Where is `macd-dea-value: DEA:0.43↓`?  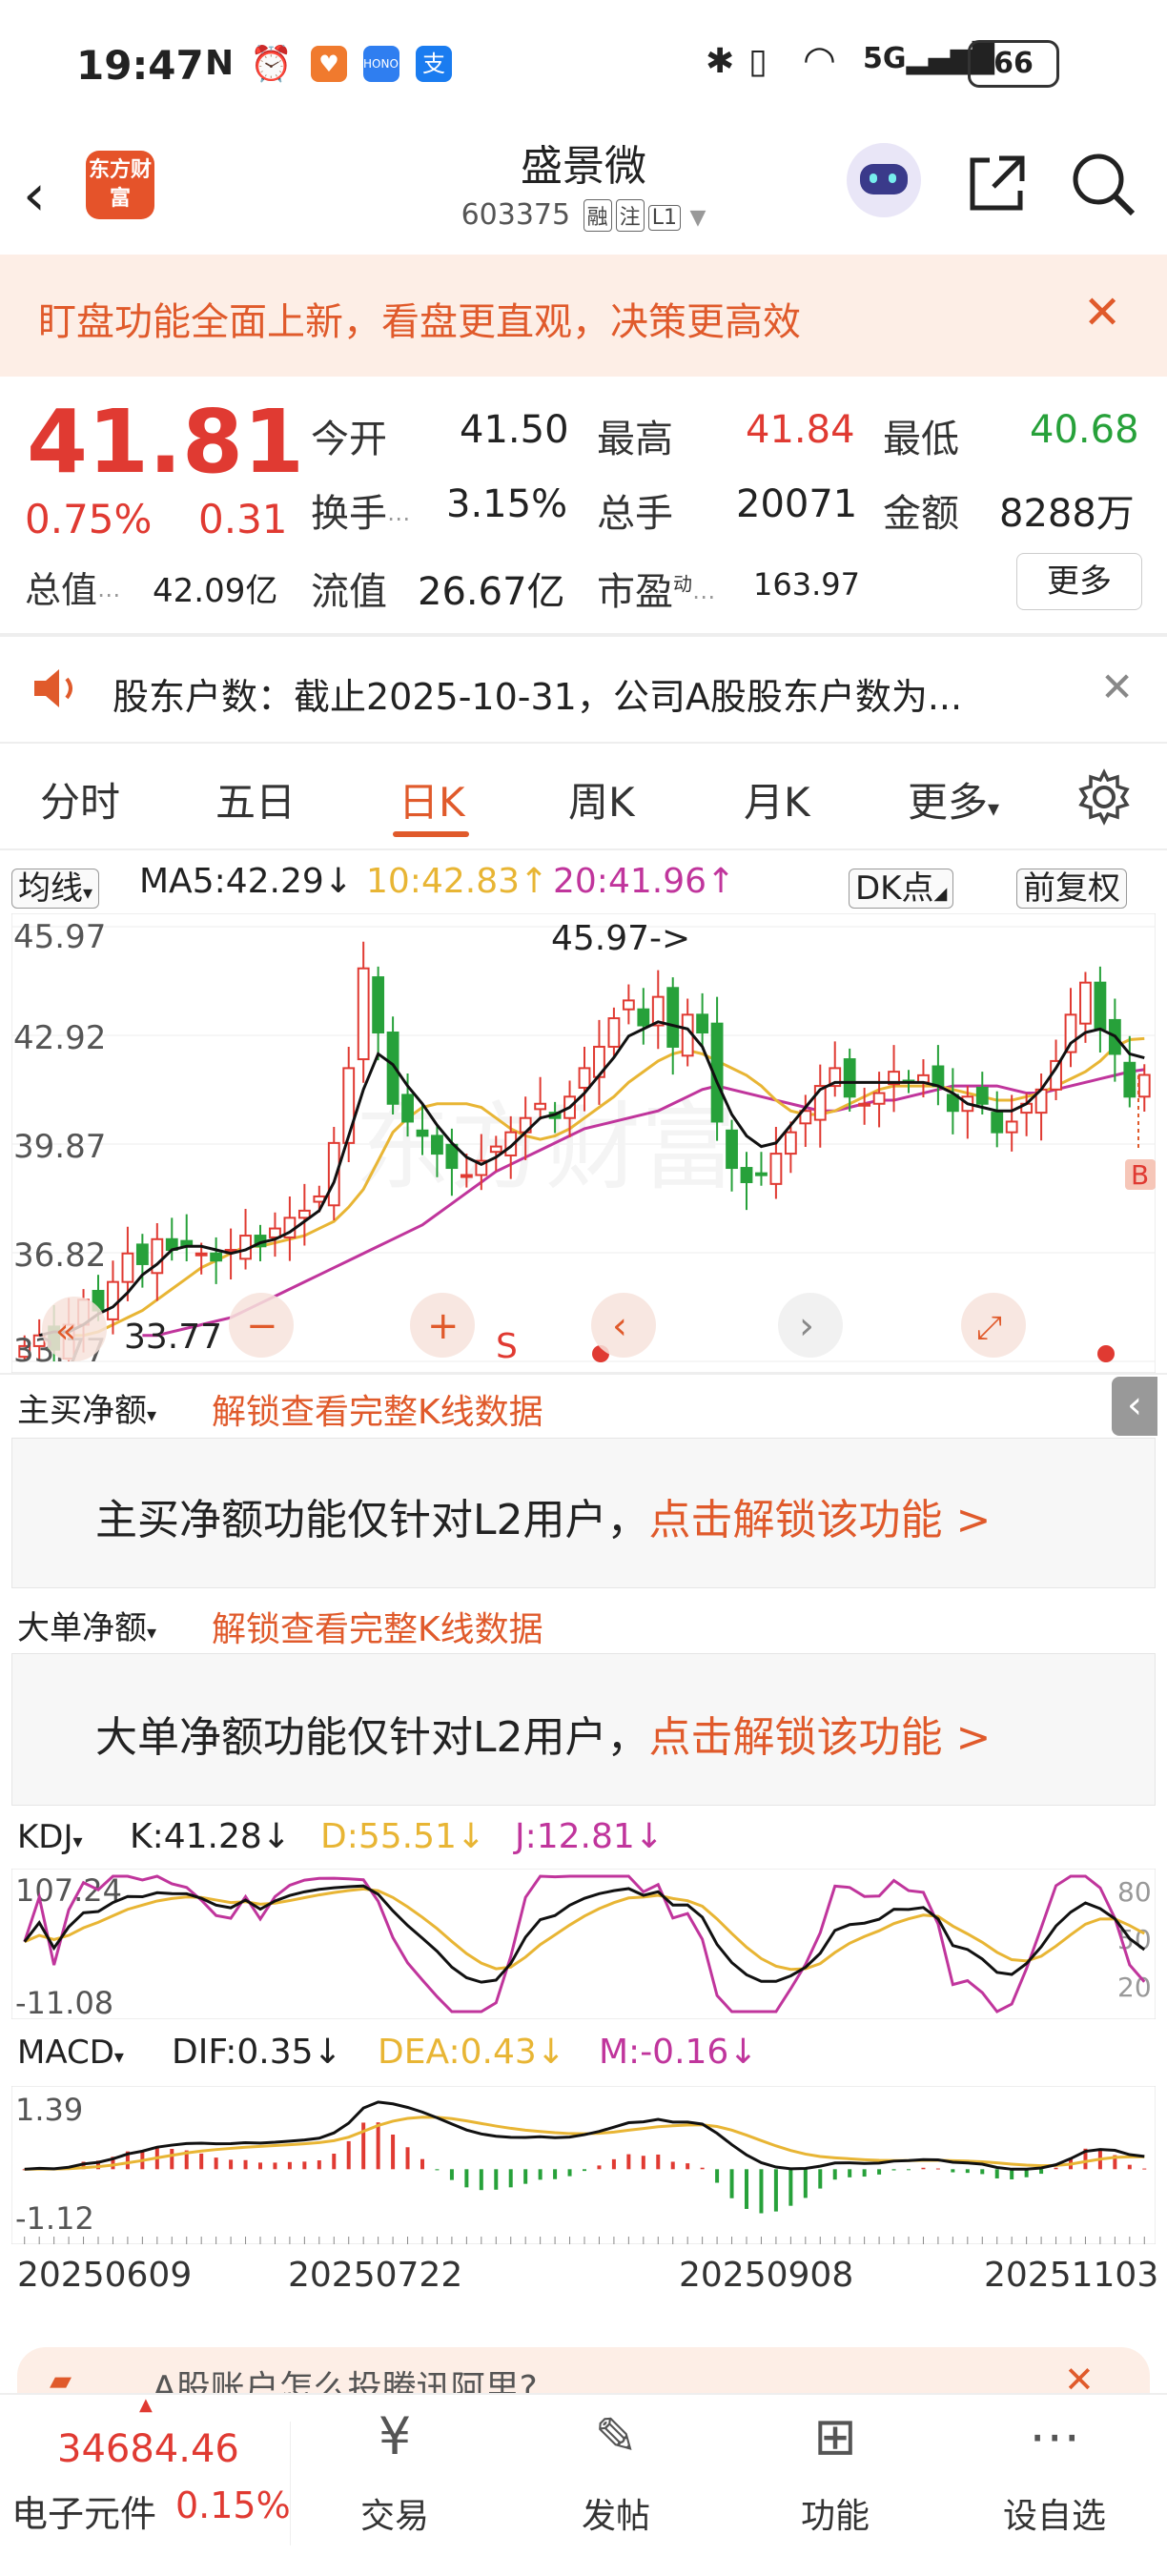 macd-dea-value: DEA:0.43↓ is located at coordinates (471, 2052).